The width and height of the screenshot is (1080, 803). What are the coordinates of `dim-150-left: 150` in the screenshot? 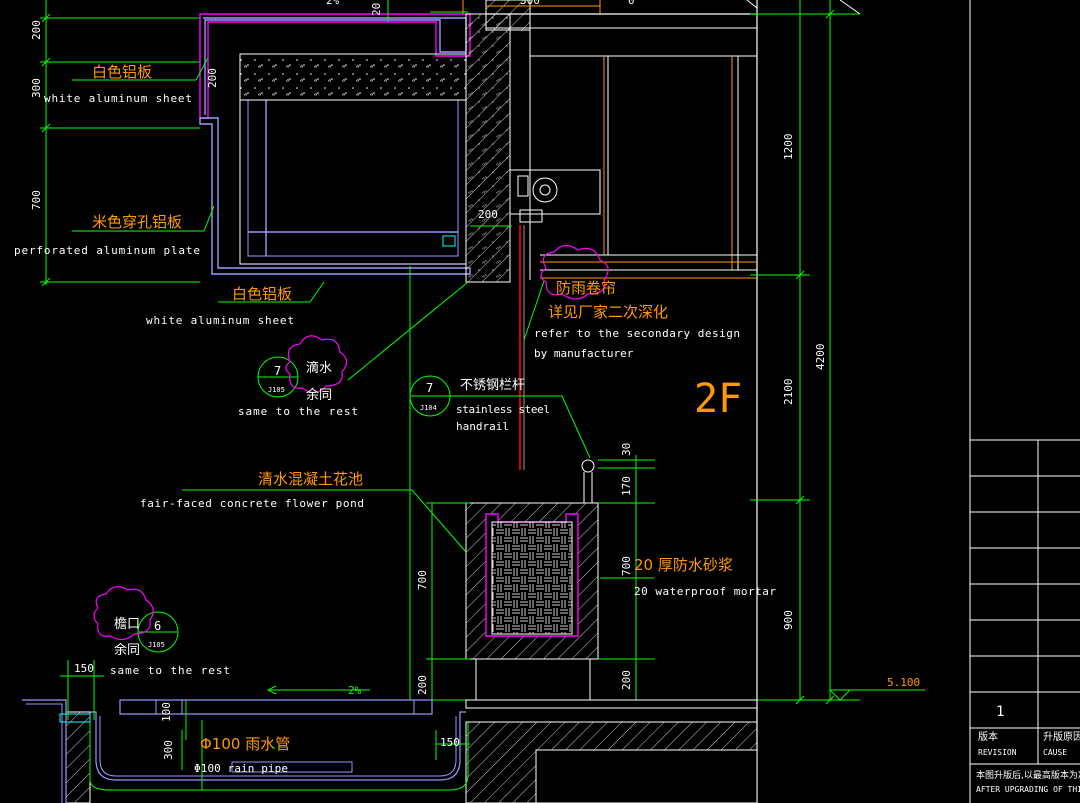 It's located at (84, 668).